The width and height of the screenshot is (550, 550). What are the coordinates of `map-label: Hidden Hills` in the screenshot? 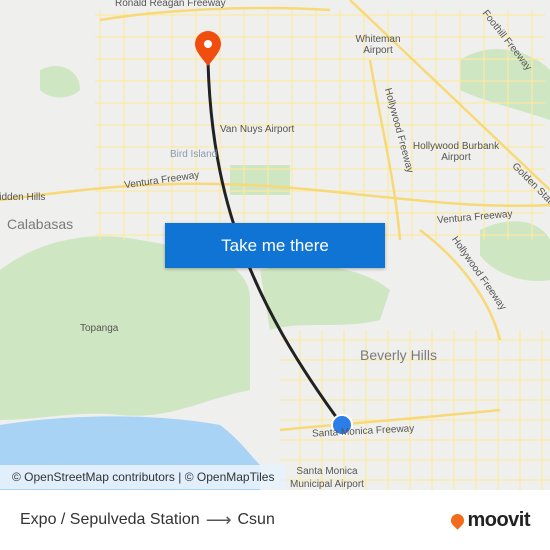 It's located at (23, 197).